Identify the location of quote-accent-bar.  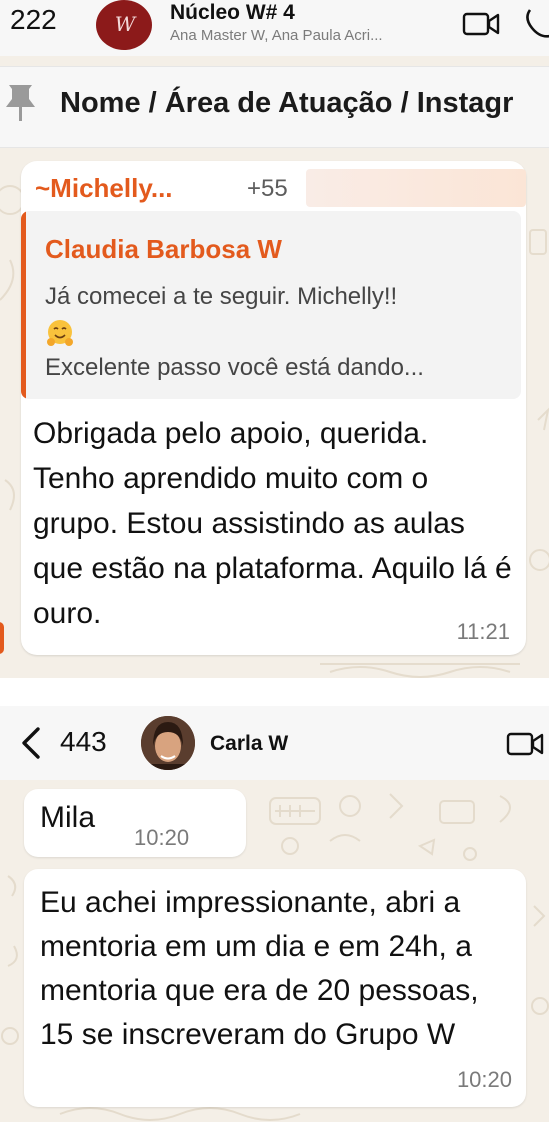
(23, 305).